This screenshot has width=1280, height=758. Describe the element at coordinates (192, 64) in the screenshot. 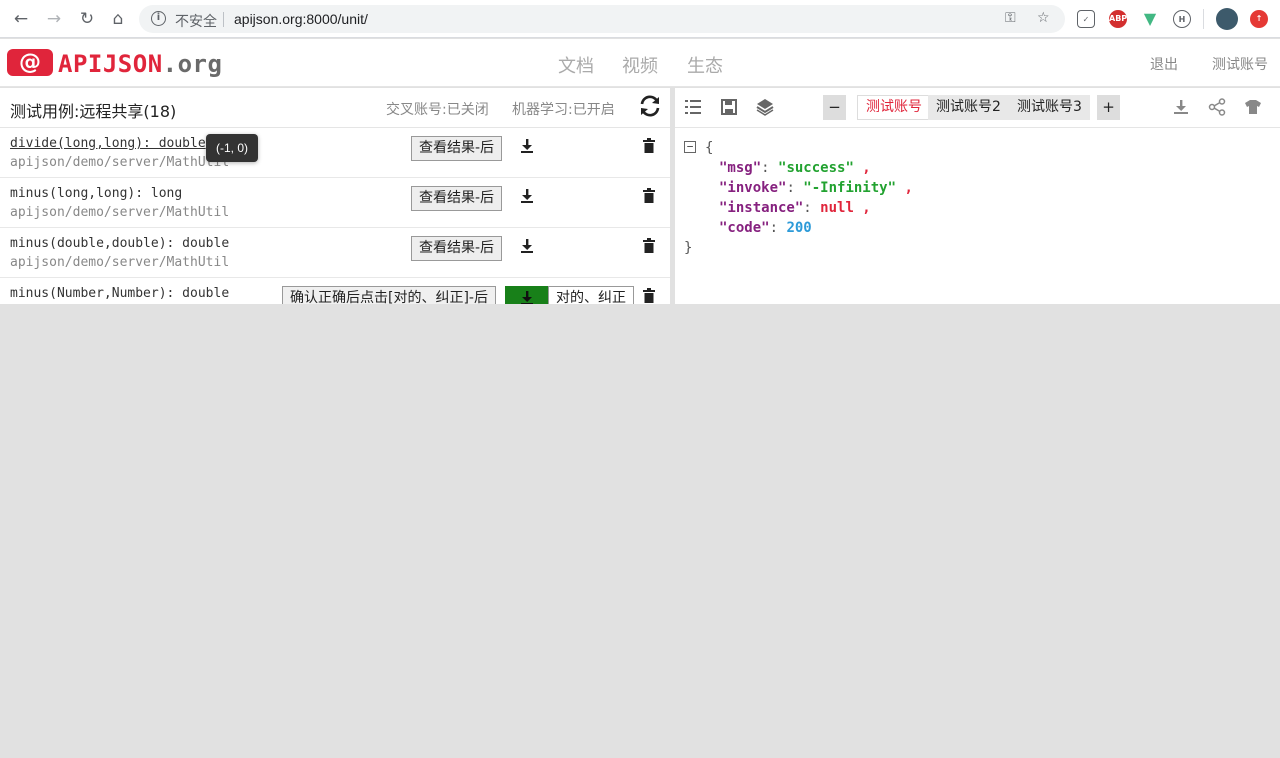

I see `logo-sub-text: .org` at that location.